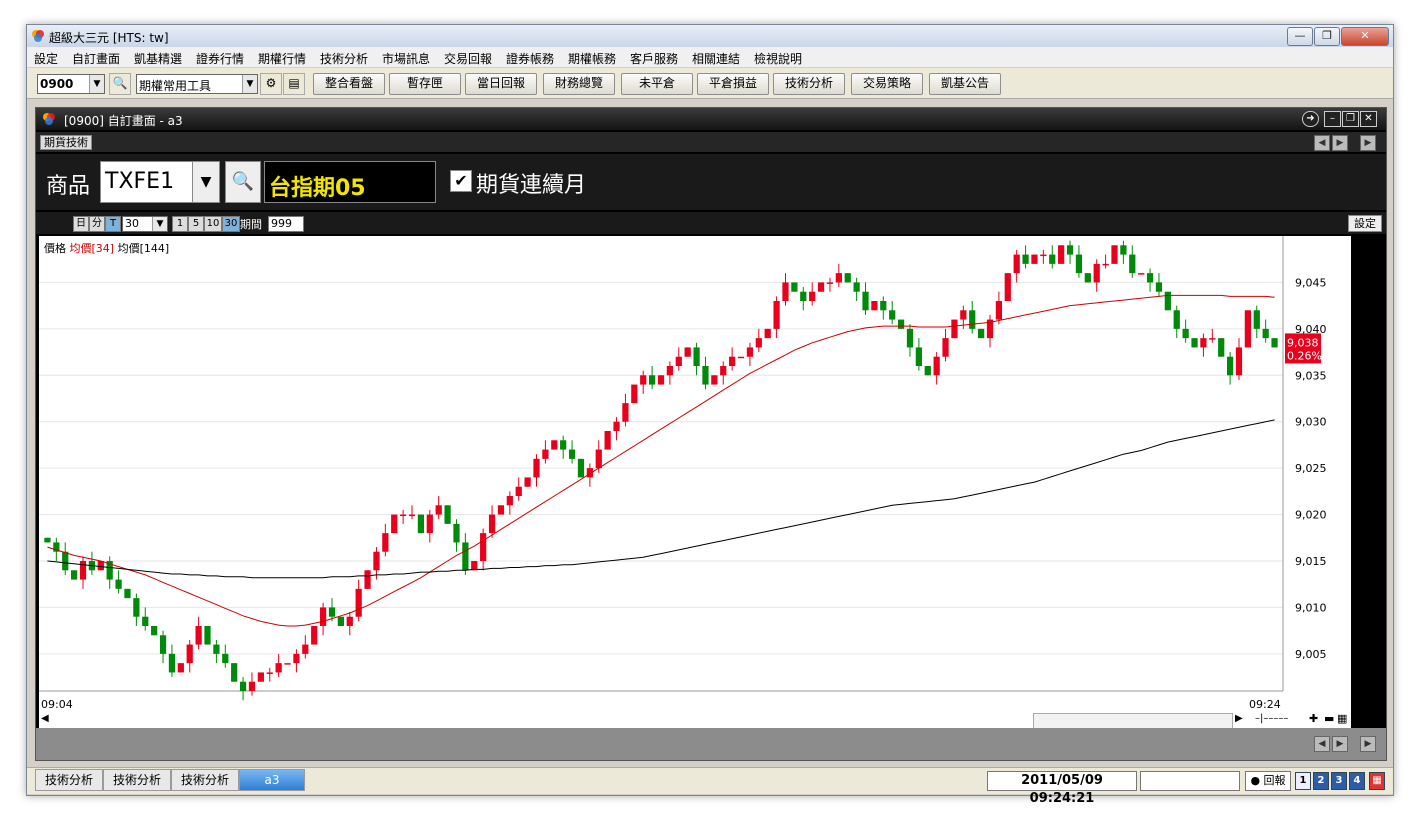  I want to click on menu-custom-screen: 自訂畫面, so click(96, 58).